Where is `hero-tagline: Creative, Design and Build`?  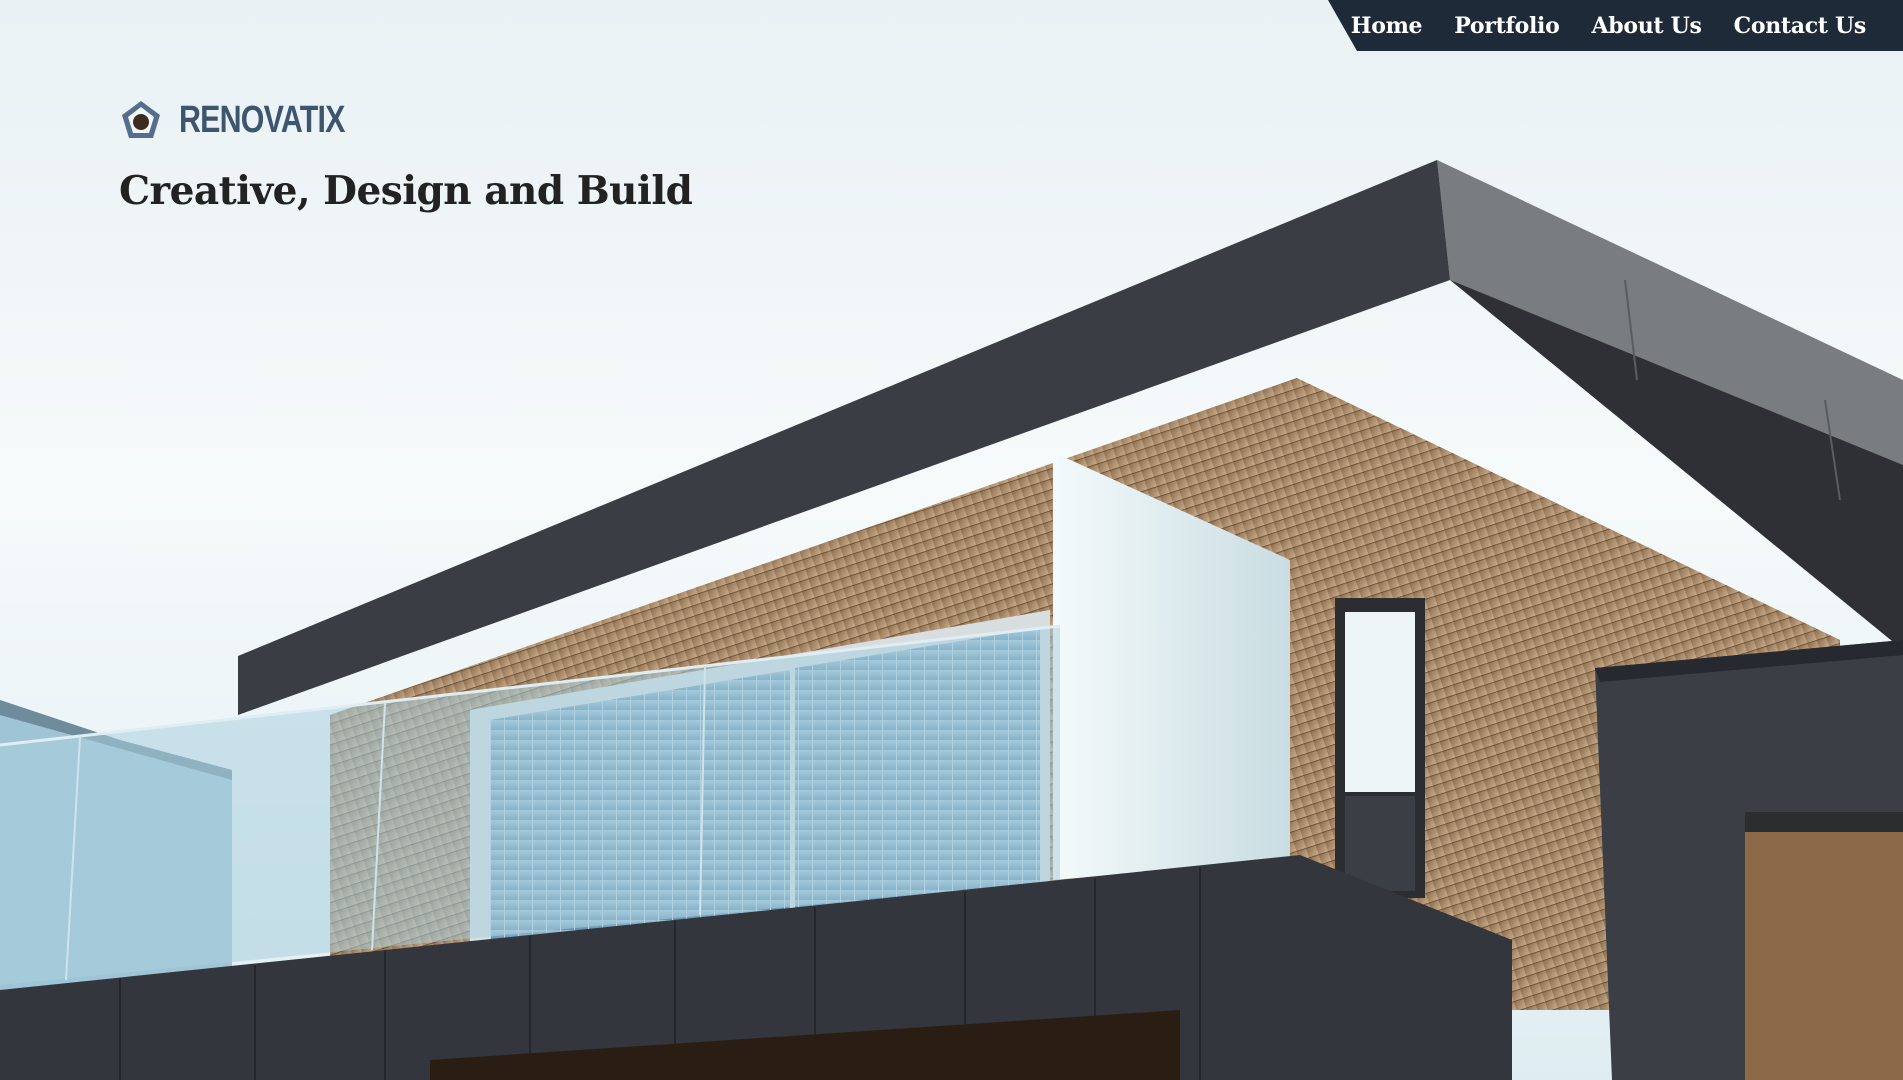 hero-tagline: Creative, Design and Build is located at coordinates (406, 191).